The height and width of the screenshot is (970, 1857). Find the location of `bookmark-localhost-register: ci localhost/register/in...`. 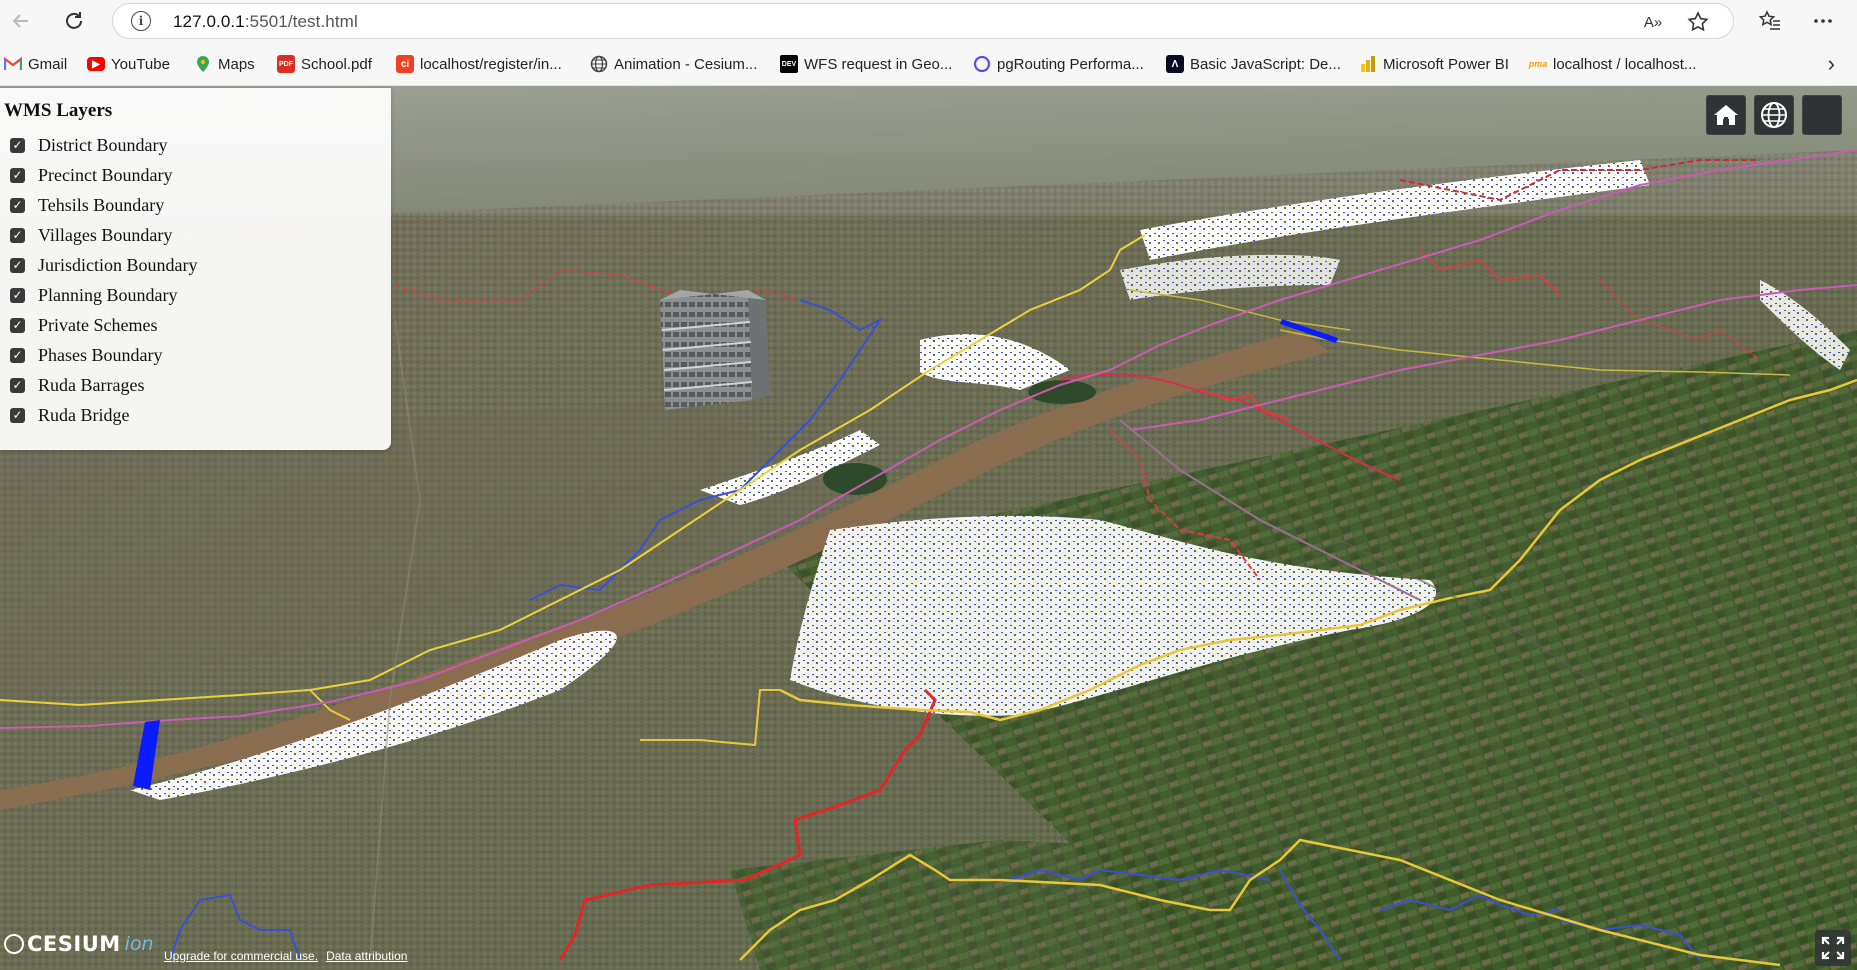

bookmark-localhost-register: ci localhost/register/in... is located at coordinates (479, 64).